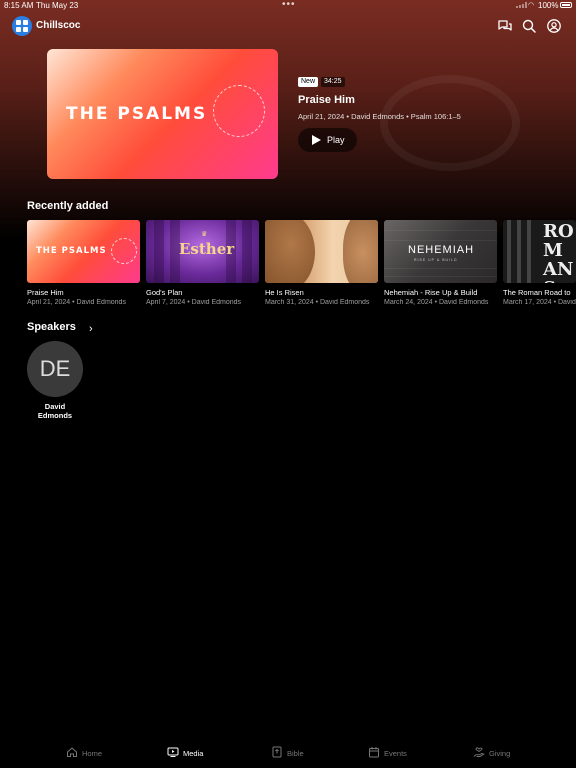  I want to click on card-artwork-title: THE PSALMS, so click(71, 251).